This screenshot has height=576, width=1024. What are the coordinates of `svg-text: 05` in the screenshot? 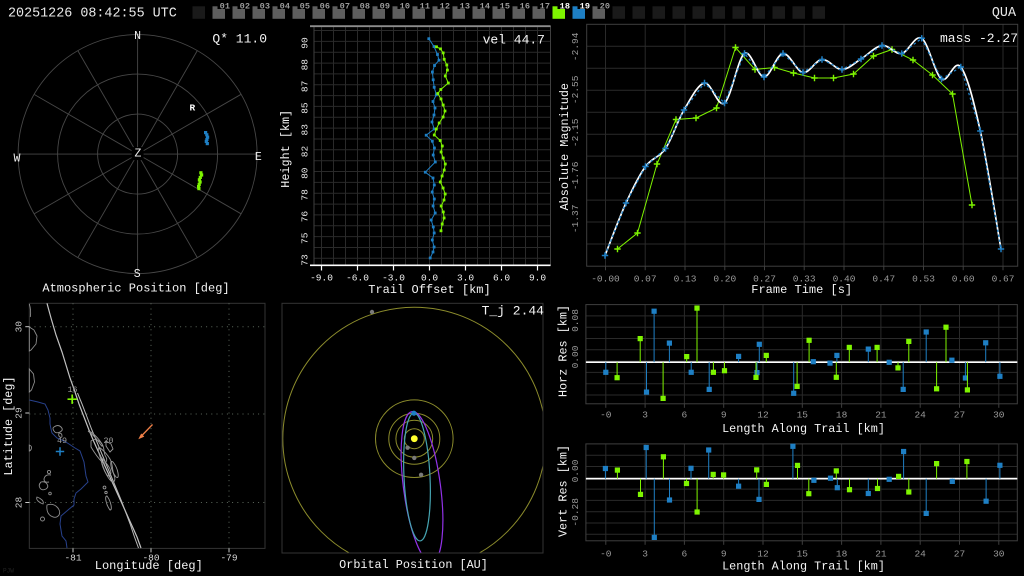 It's located at (305, 6).